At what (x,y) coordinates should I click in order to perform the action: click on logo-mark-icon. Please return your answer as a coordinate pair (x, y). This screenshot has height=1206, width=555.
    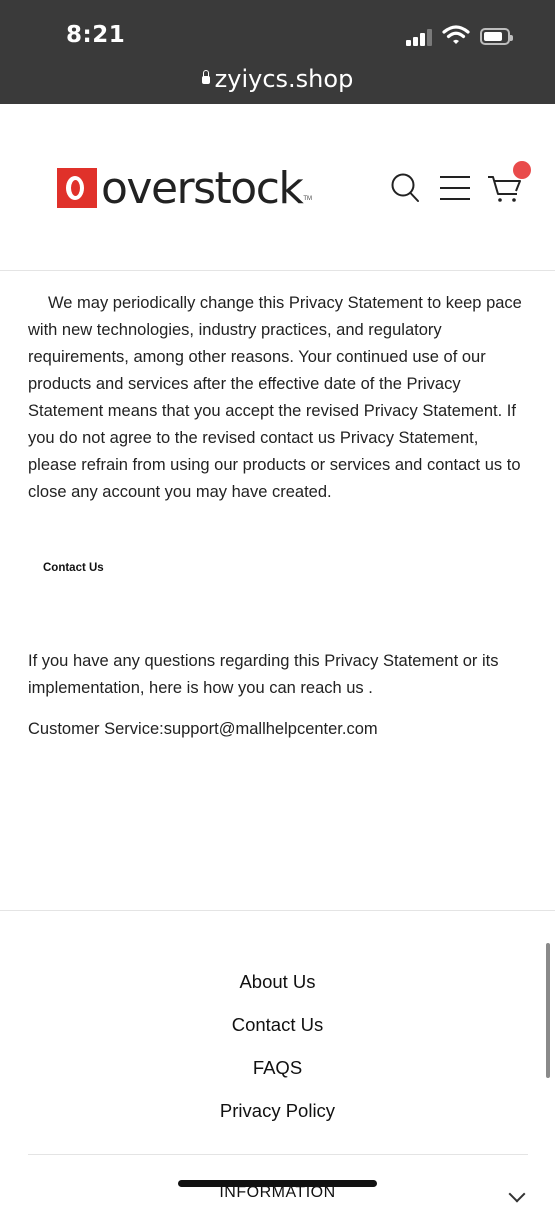
    Looking at the image, I should click on (77, 188).